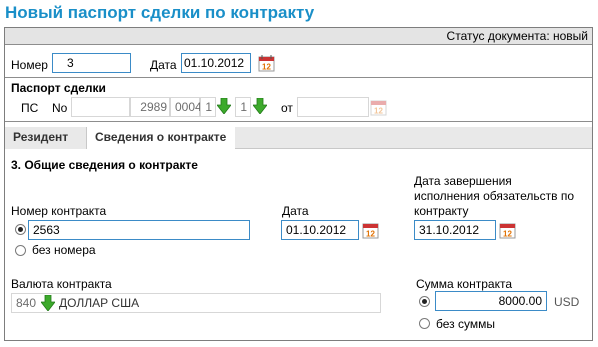  Describe the element at coordinates (455, 230) in the screenshot. I see `end-date-input: 31.10.2012` at that location.